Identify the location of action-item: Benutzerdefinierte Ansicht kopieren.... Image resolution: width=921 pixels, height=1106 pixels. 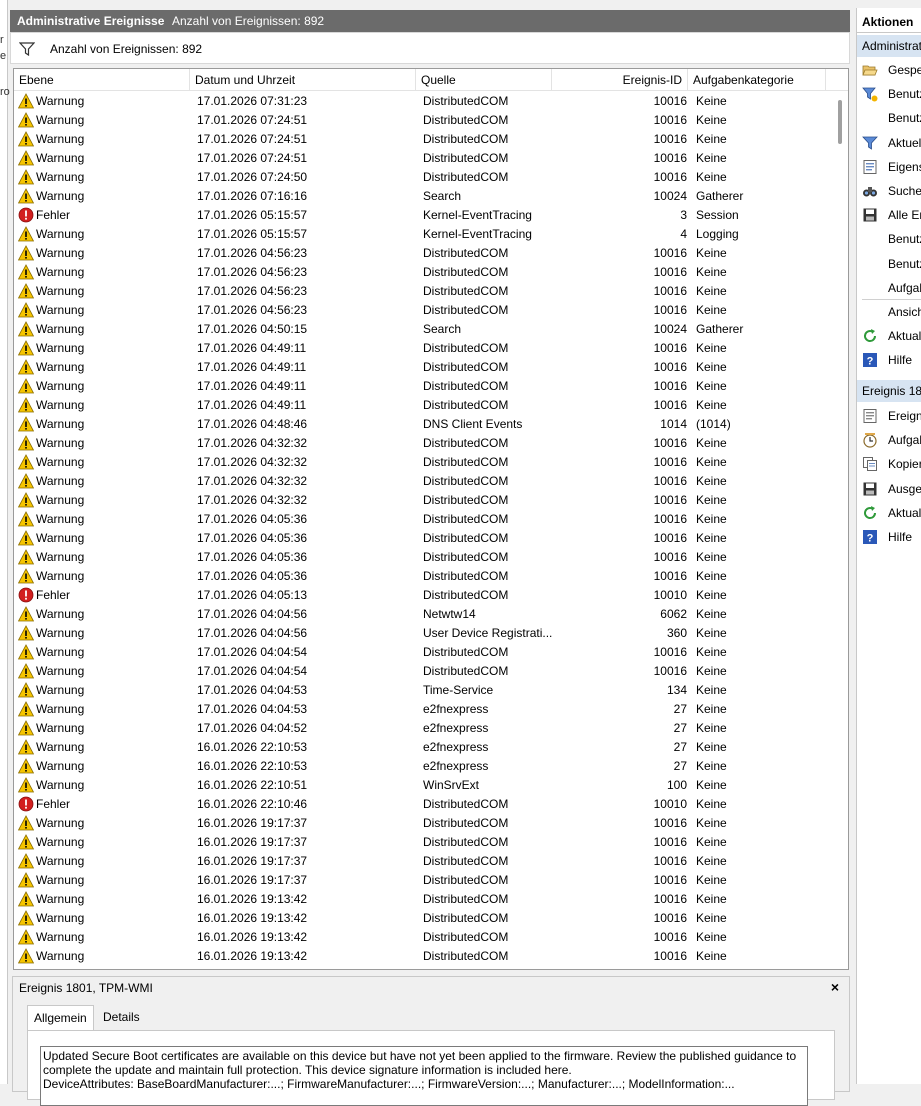
(889, 264).